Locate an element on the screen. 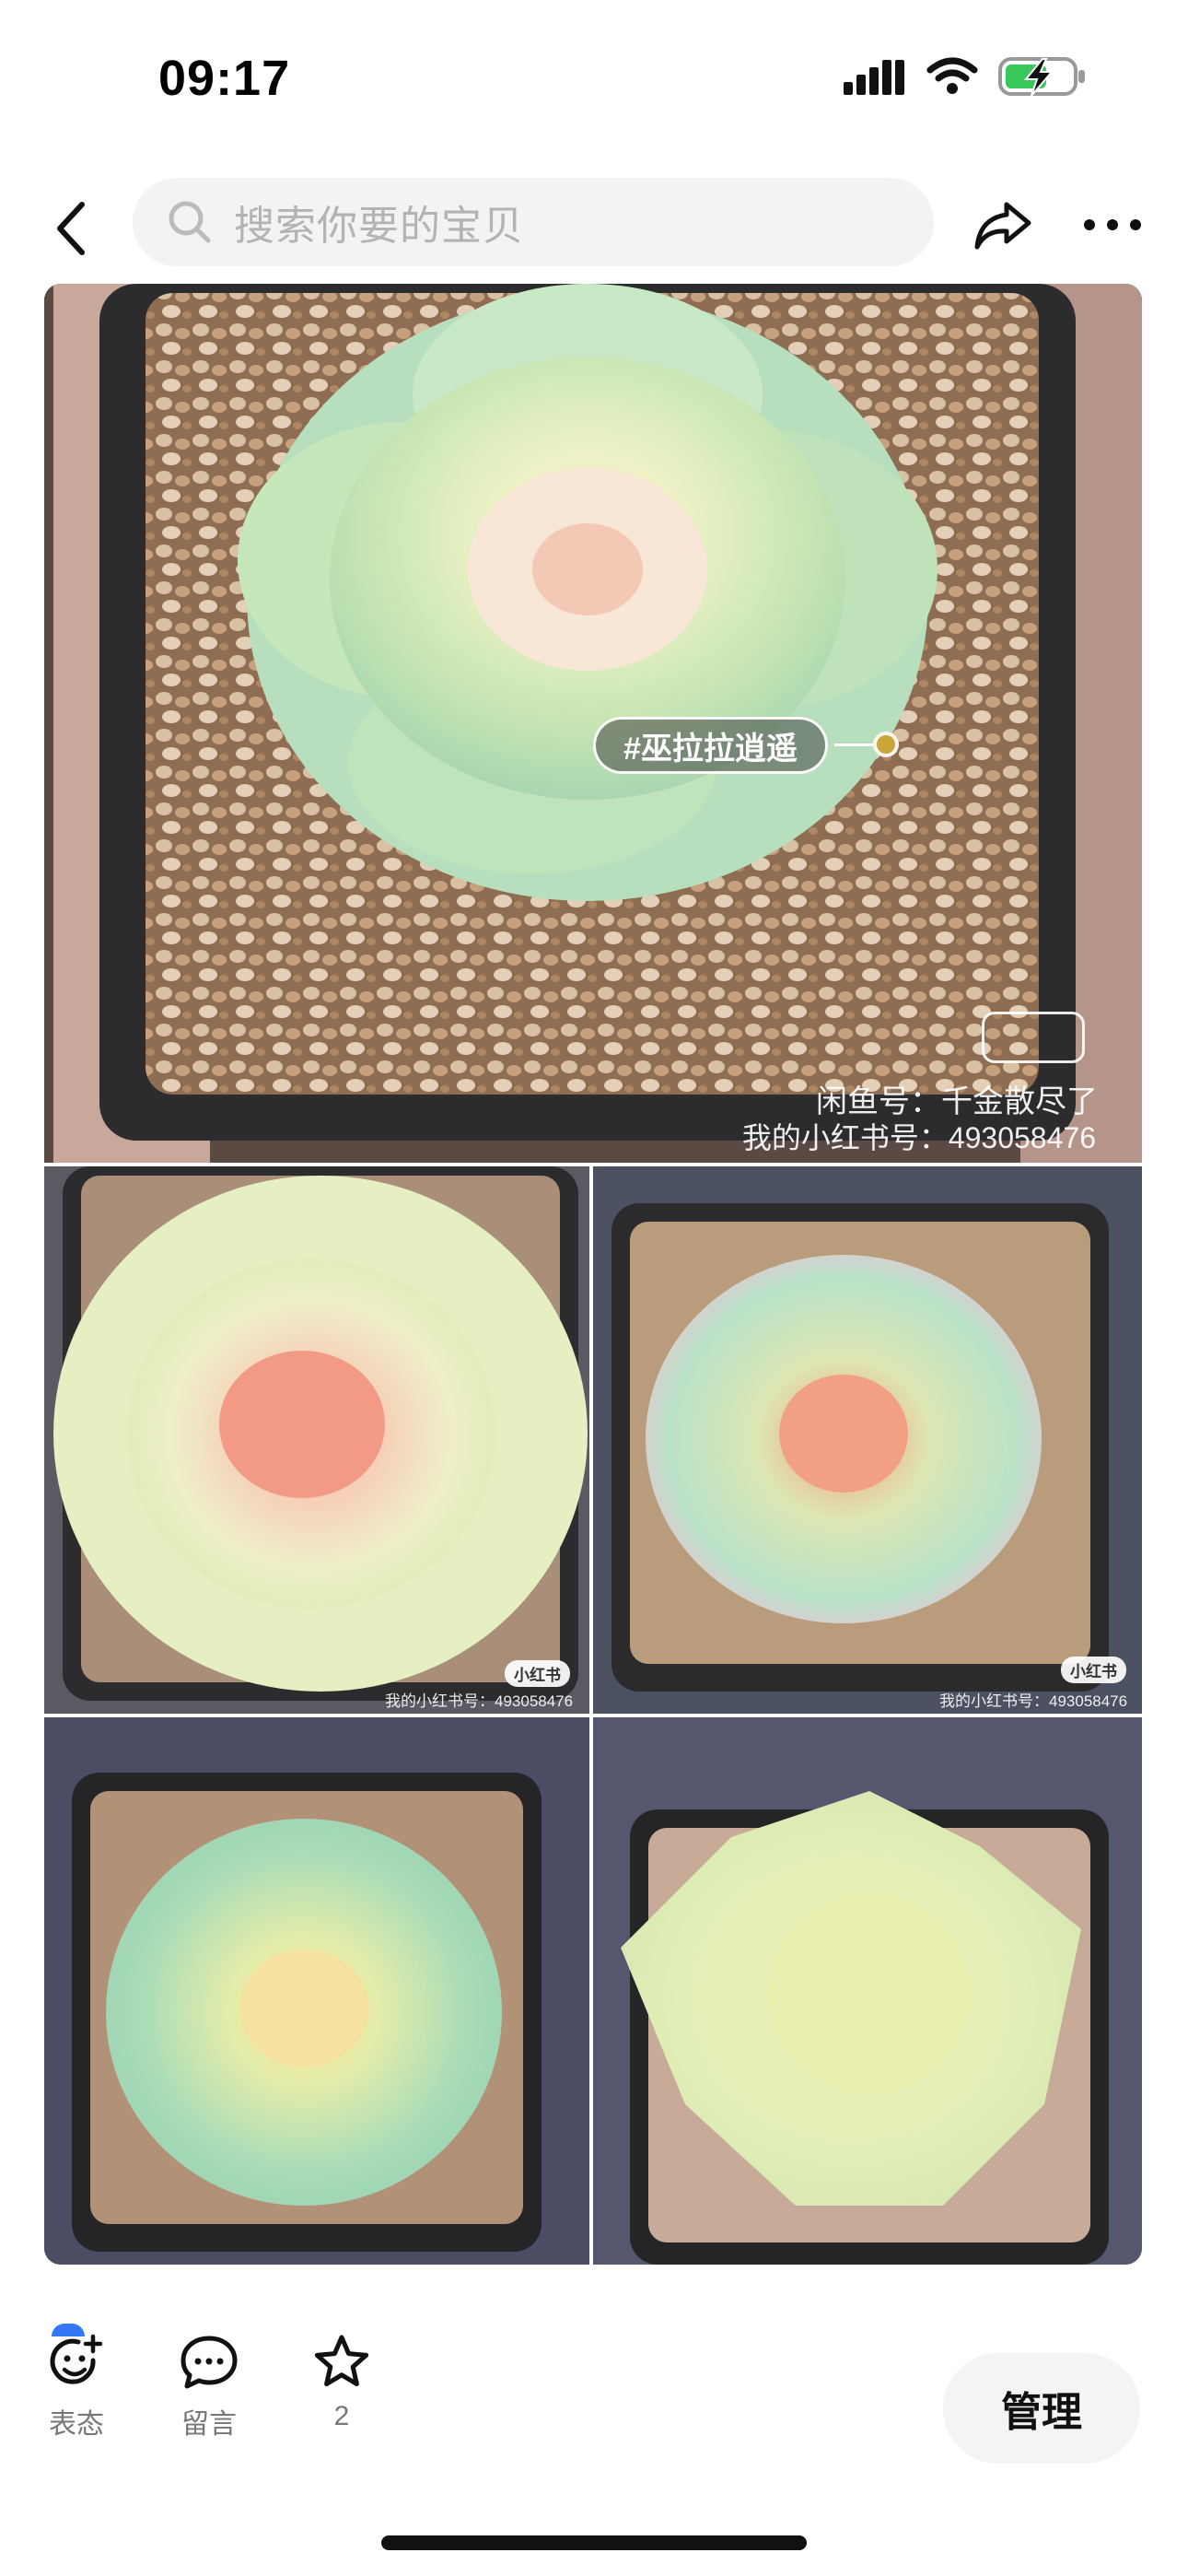 The height and width of the screenshot is (2576, 1188). status-bar: 09:17 is located at coordinates (594, 78).